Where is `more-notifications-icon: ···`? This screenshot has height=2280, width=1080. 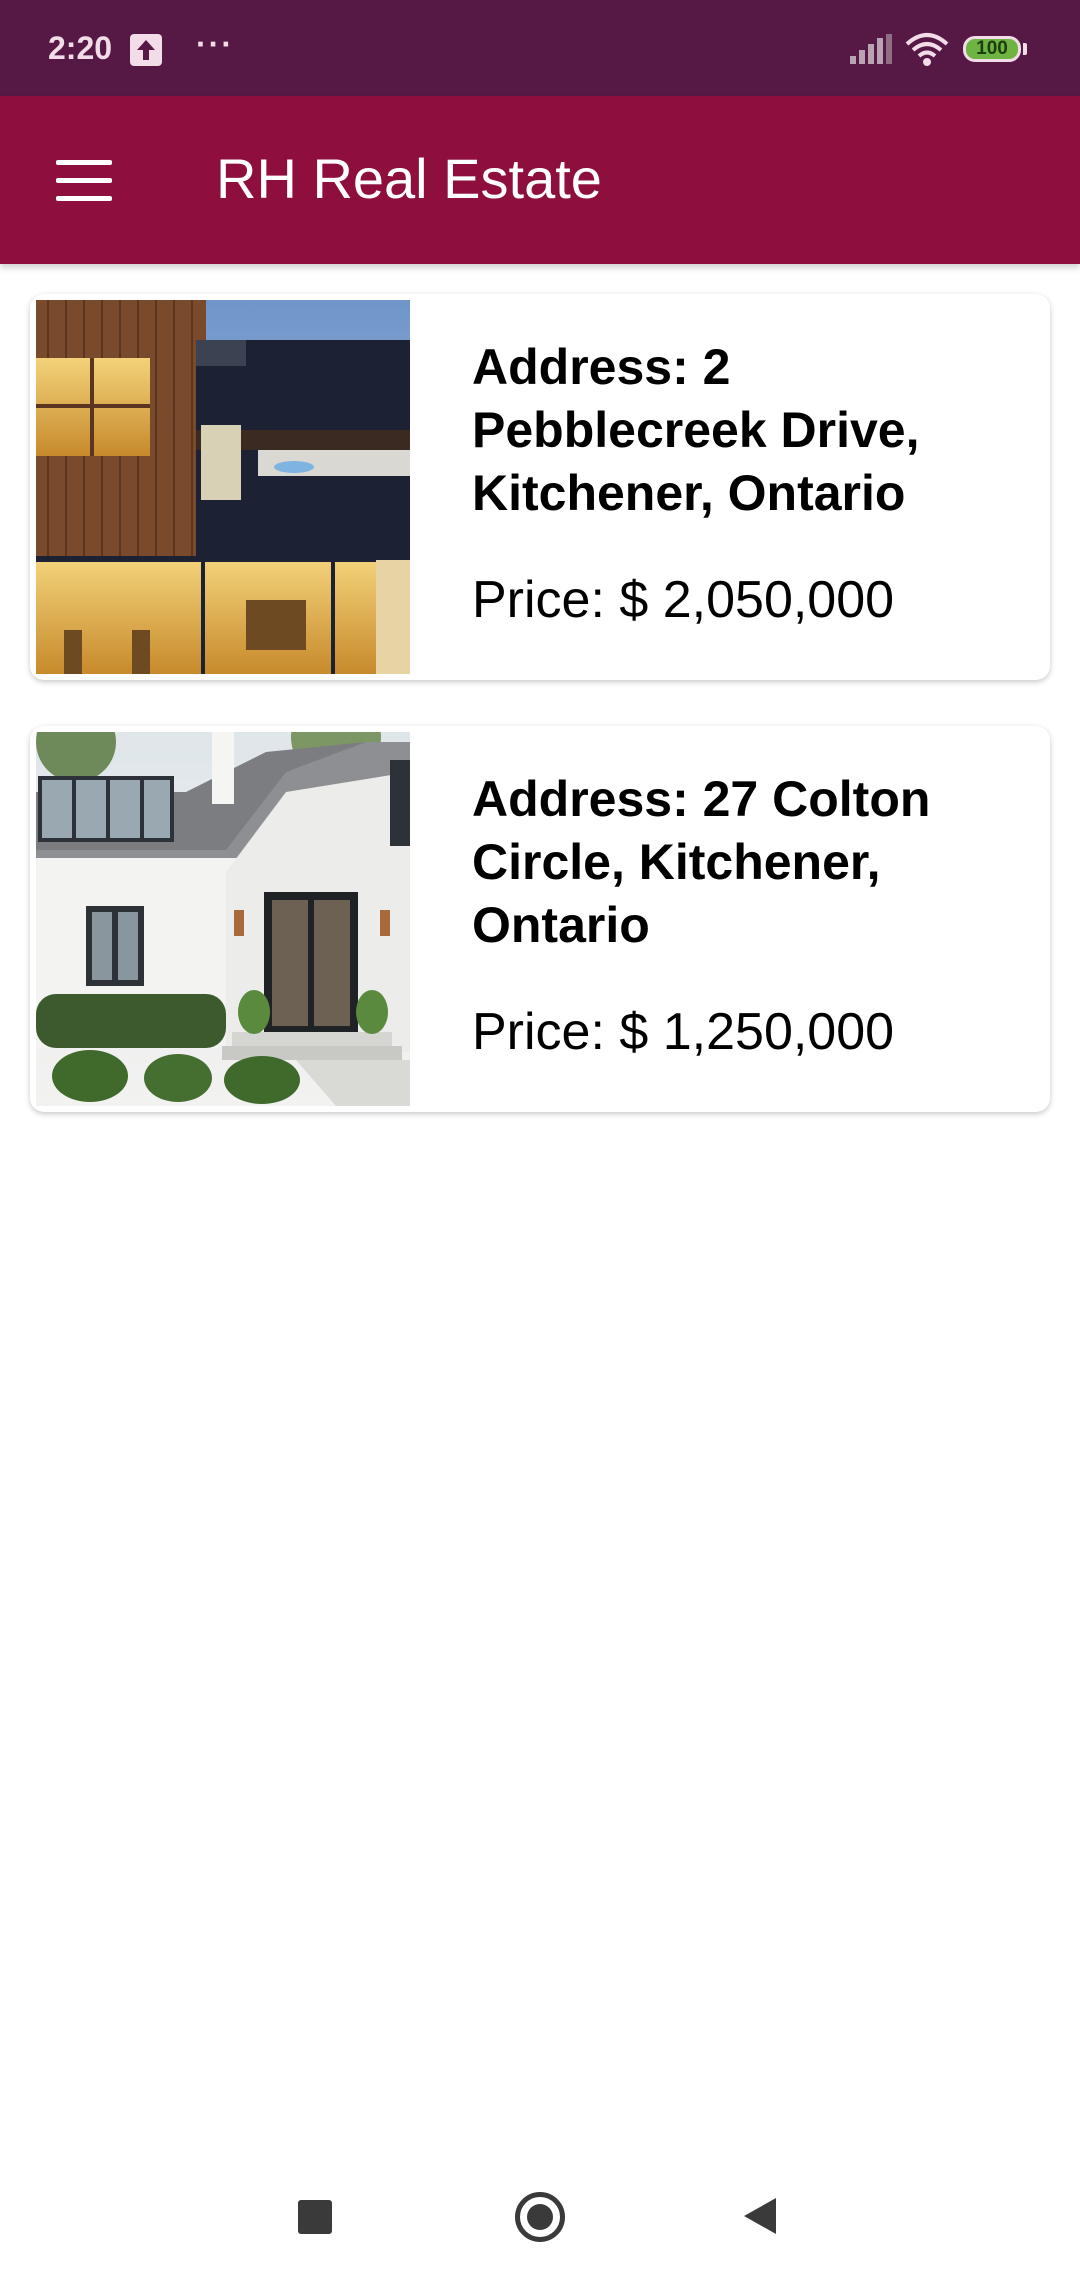 more-notifications-icon: ··· is located at coordinates (215, 44).